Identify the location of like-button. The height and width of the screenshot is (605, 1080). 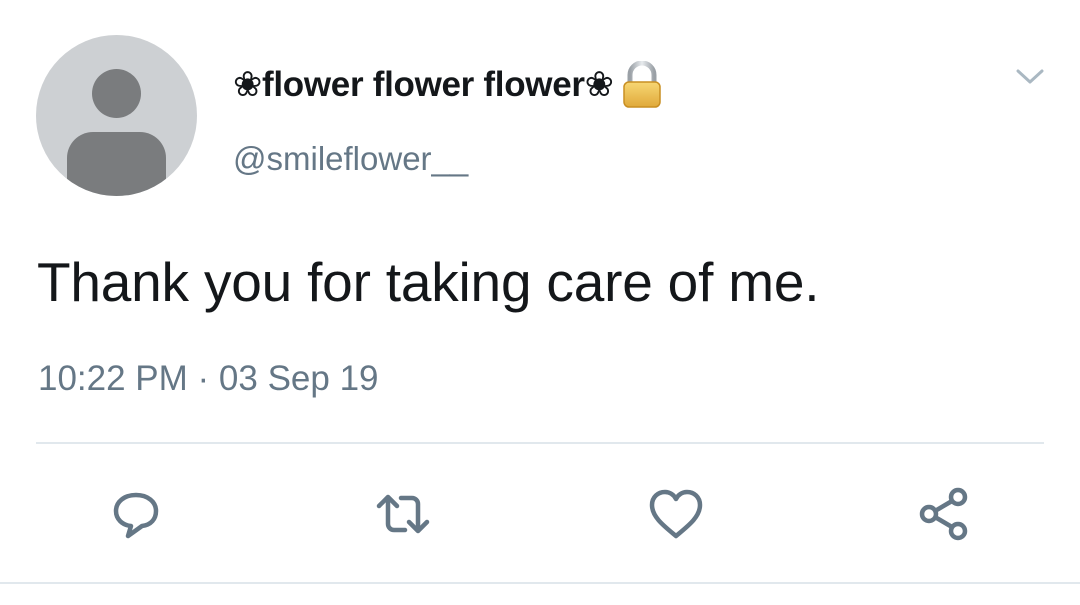
(676, 514).